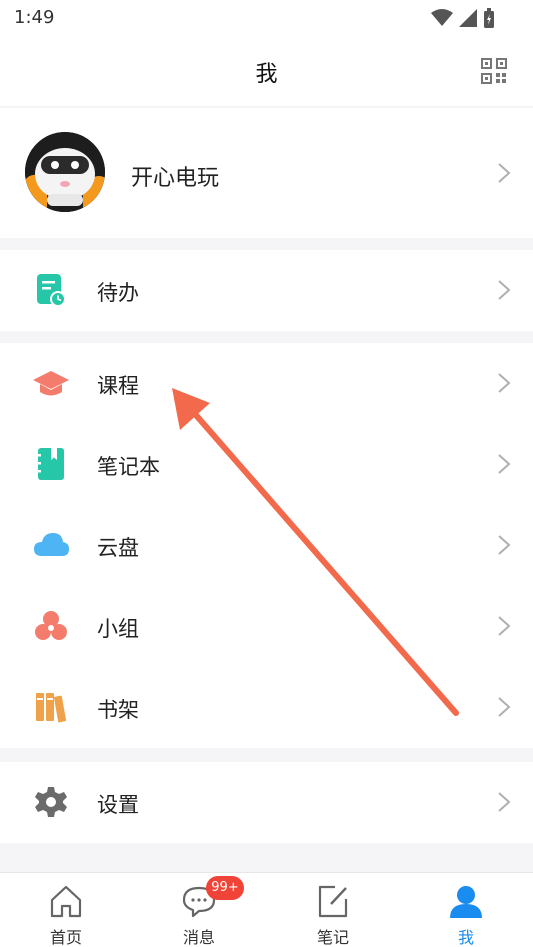  Describe the element at coordinates (442, 17) in the screenshot. I see `wifi-icon` at that location.